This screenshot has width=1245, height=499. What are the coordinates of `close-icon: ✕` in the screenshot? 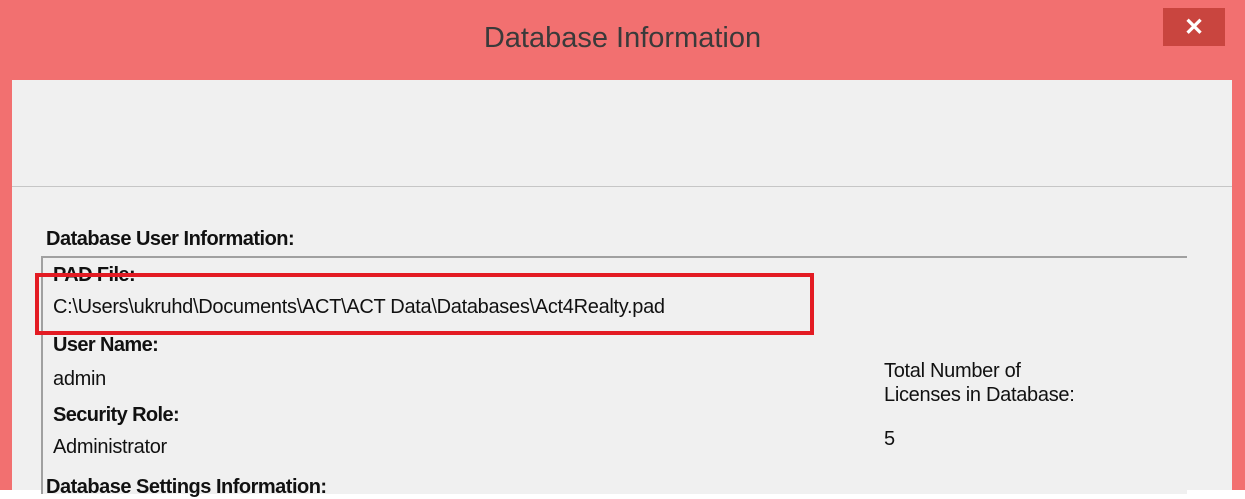 It's located at (1194, 27).